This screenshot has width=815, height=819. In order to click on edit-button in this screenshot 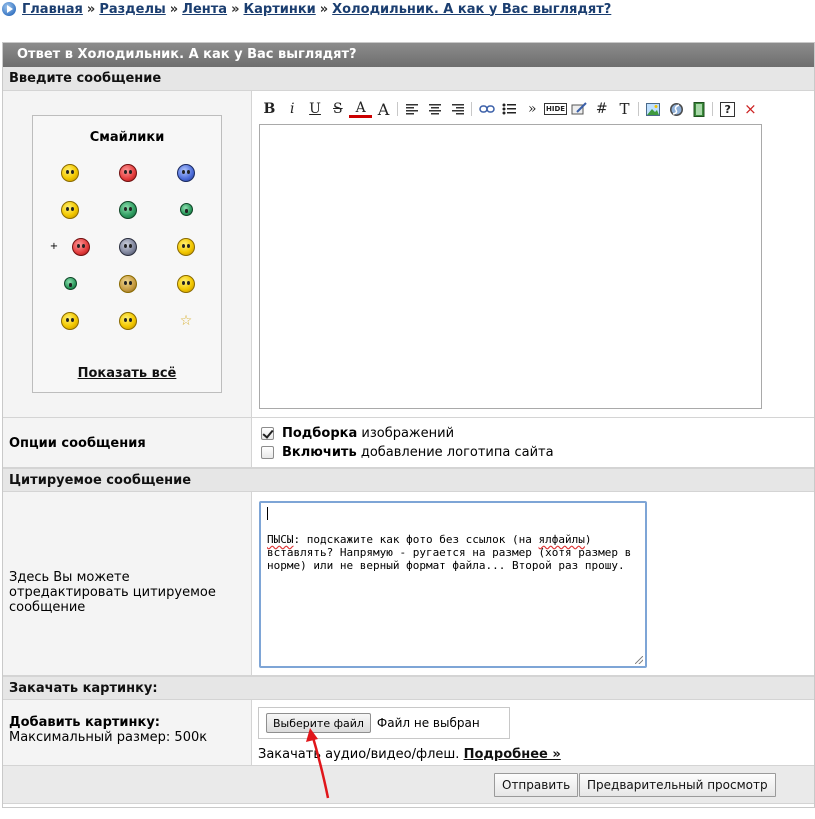, I will do `click(578, 109)`.